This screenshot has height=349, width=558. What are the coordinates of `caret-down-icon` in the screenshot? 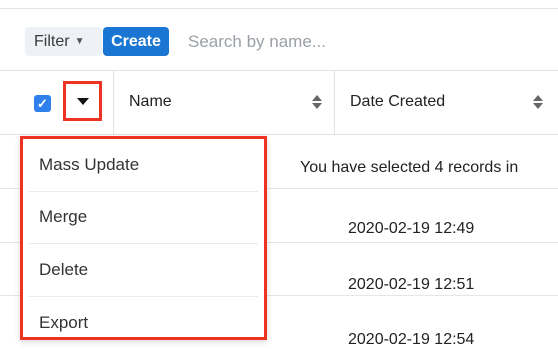 It's located at (83, 101).